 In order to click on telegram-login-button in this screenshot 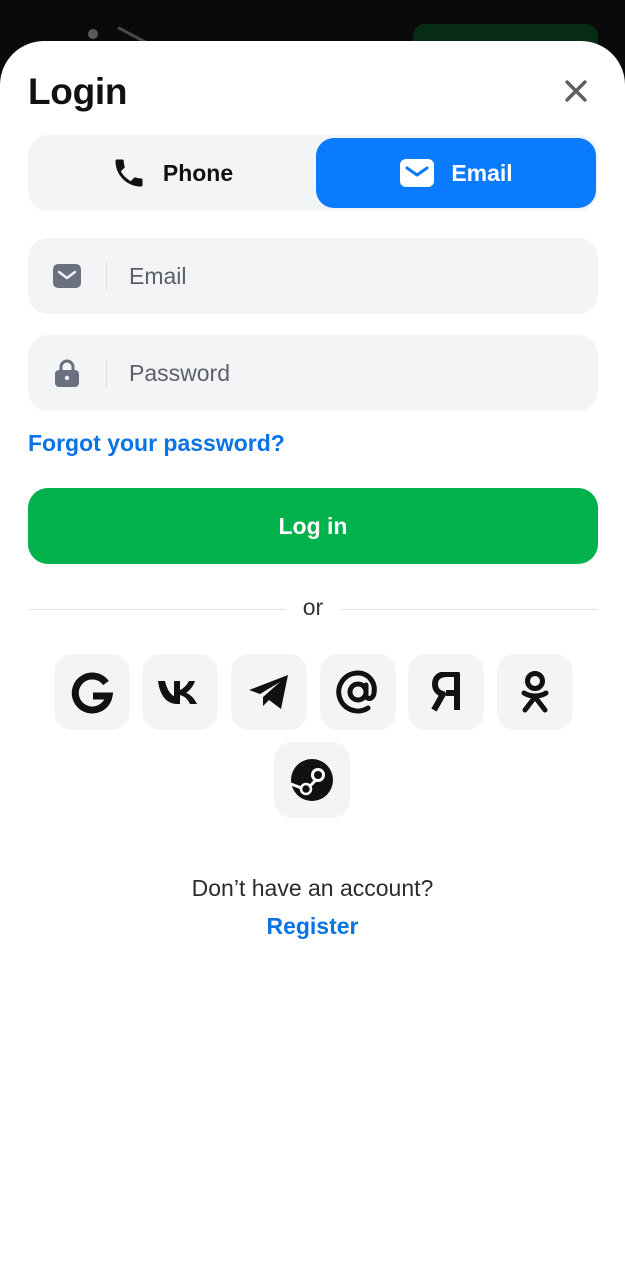, I will do `click(269, 692)`.